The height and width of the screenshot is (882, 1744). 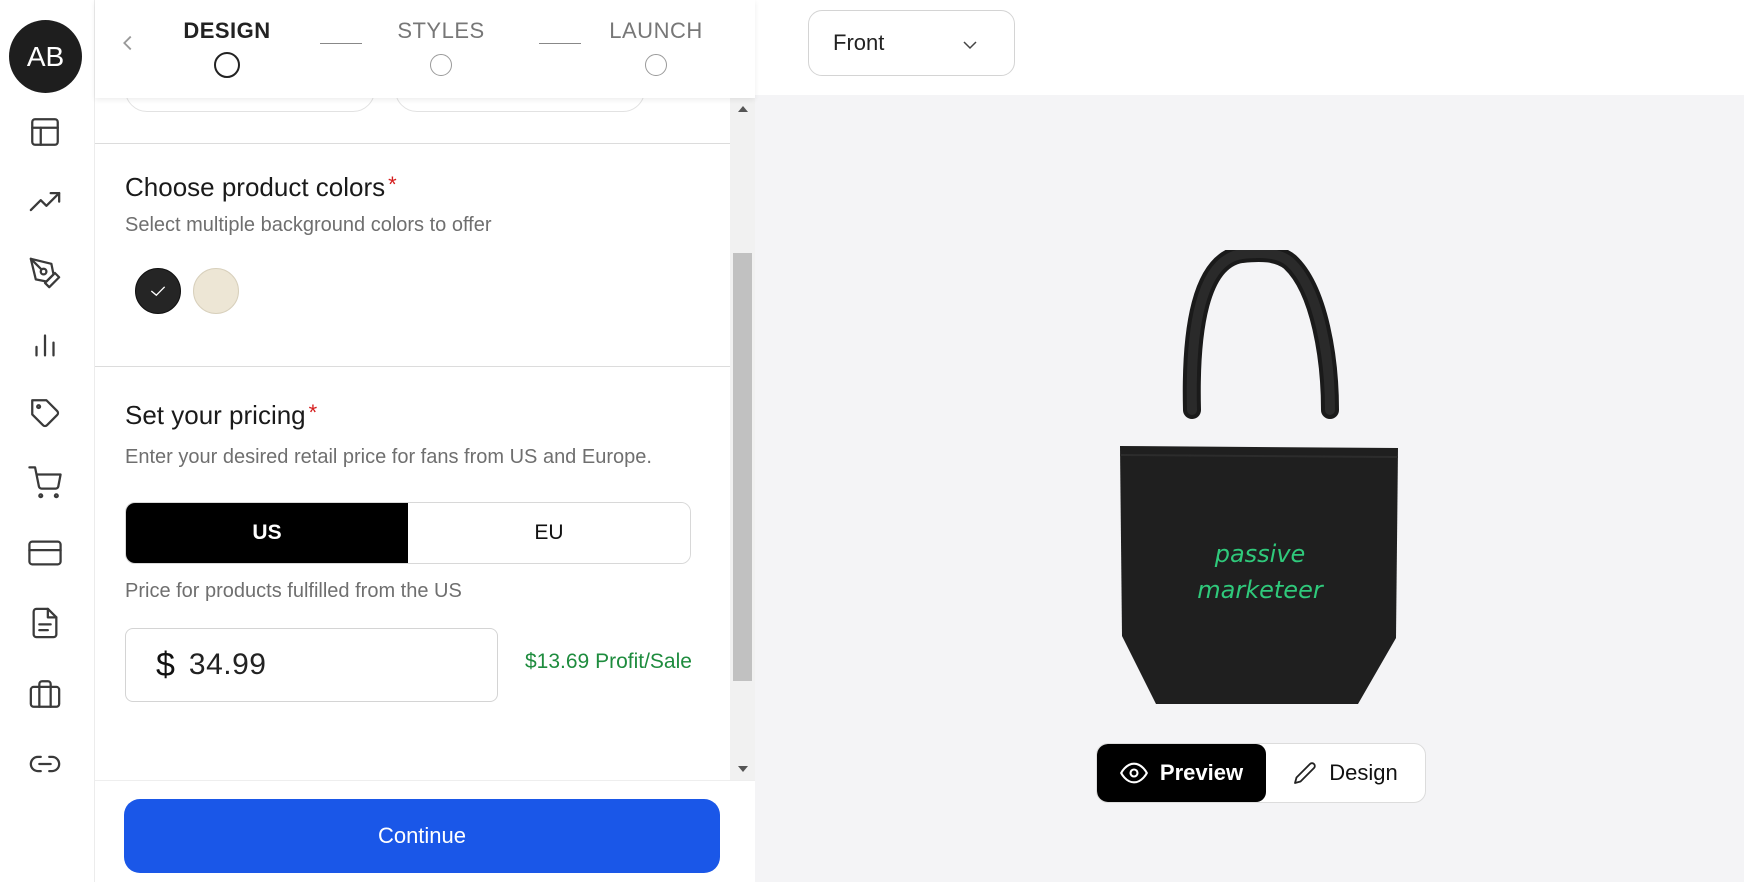 I want to click on step-launch: LAUNCH, so click(x=656, y=47).